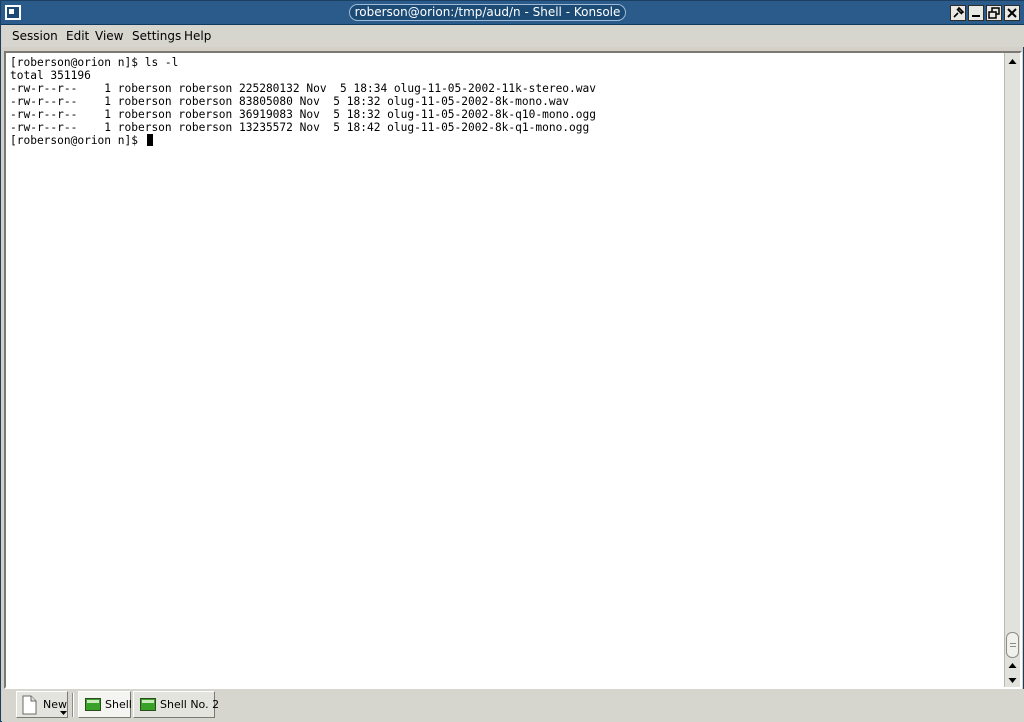 Image resolution: width=1024 pixels, height=722 pixels. Describe the element at coordinates (77, 36) in the screenshot. I see `menu-edit: Edit` at that location.